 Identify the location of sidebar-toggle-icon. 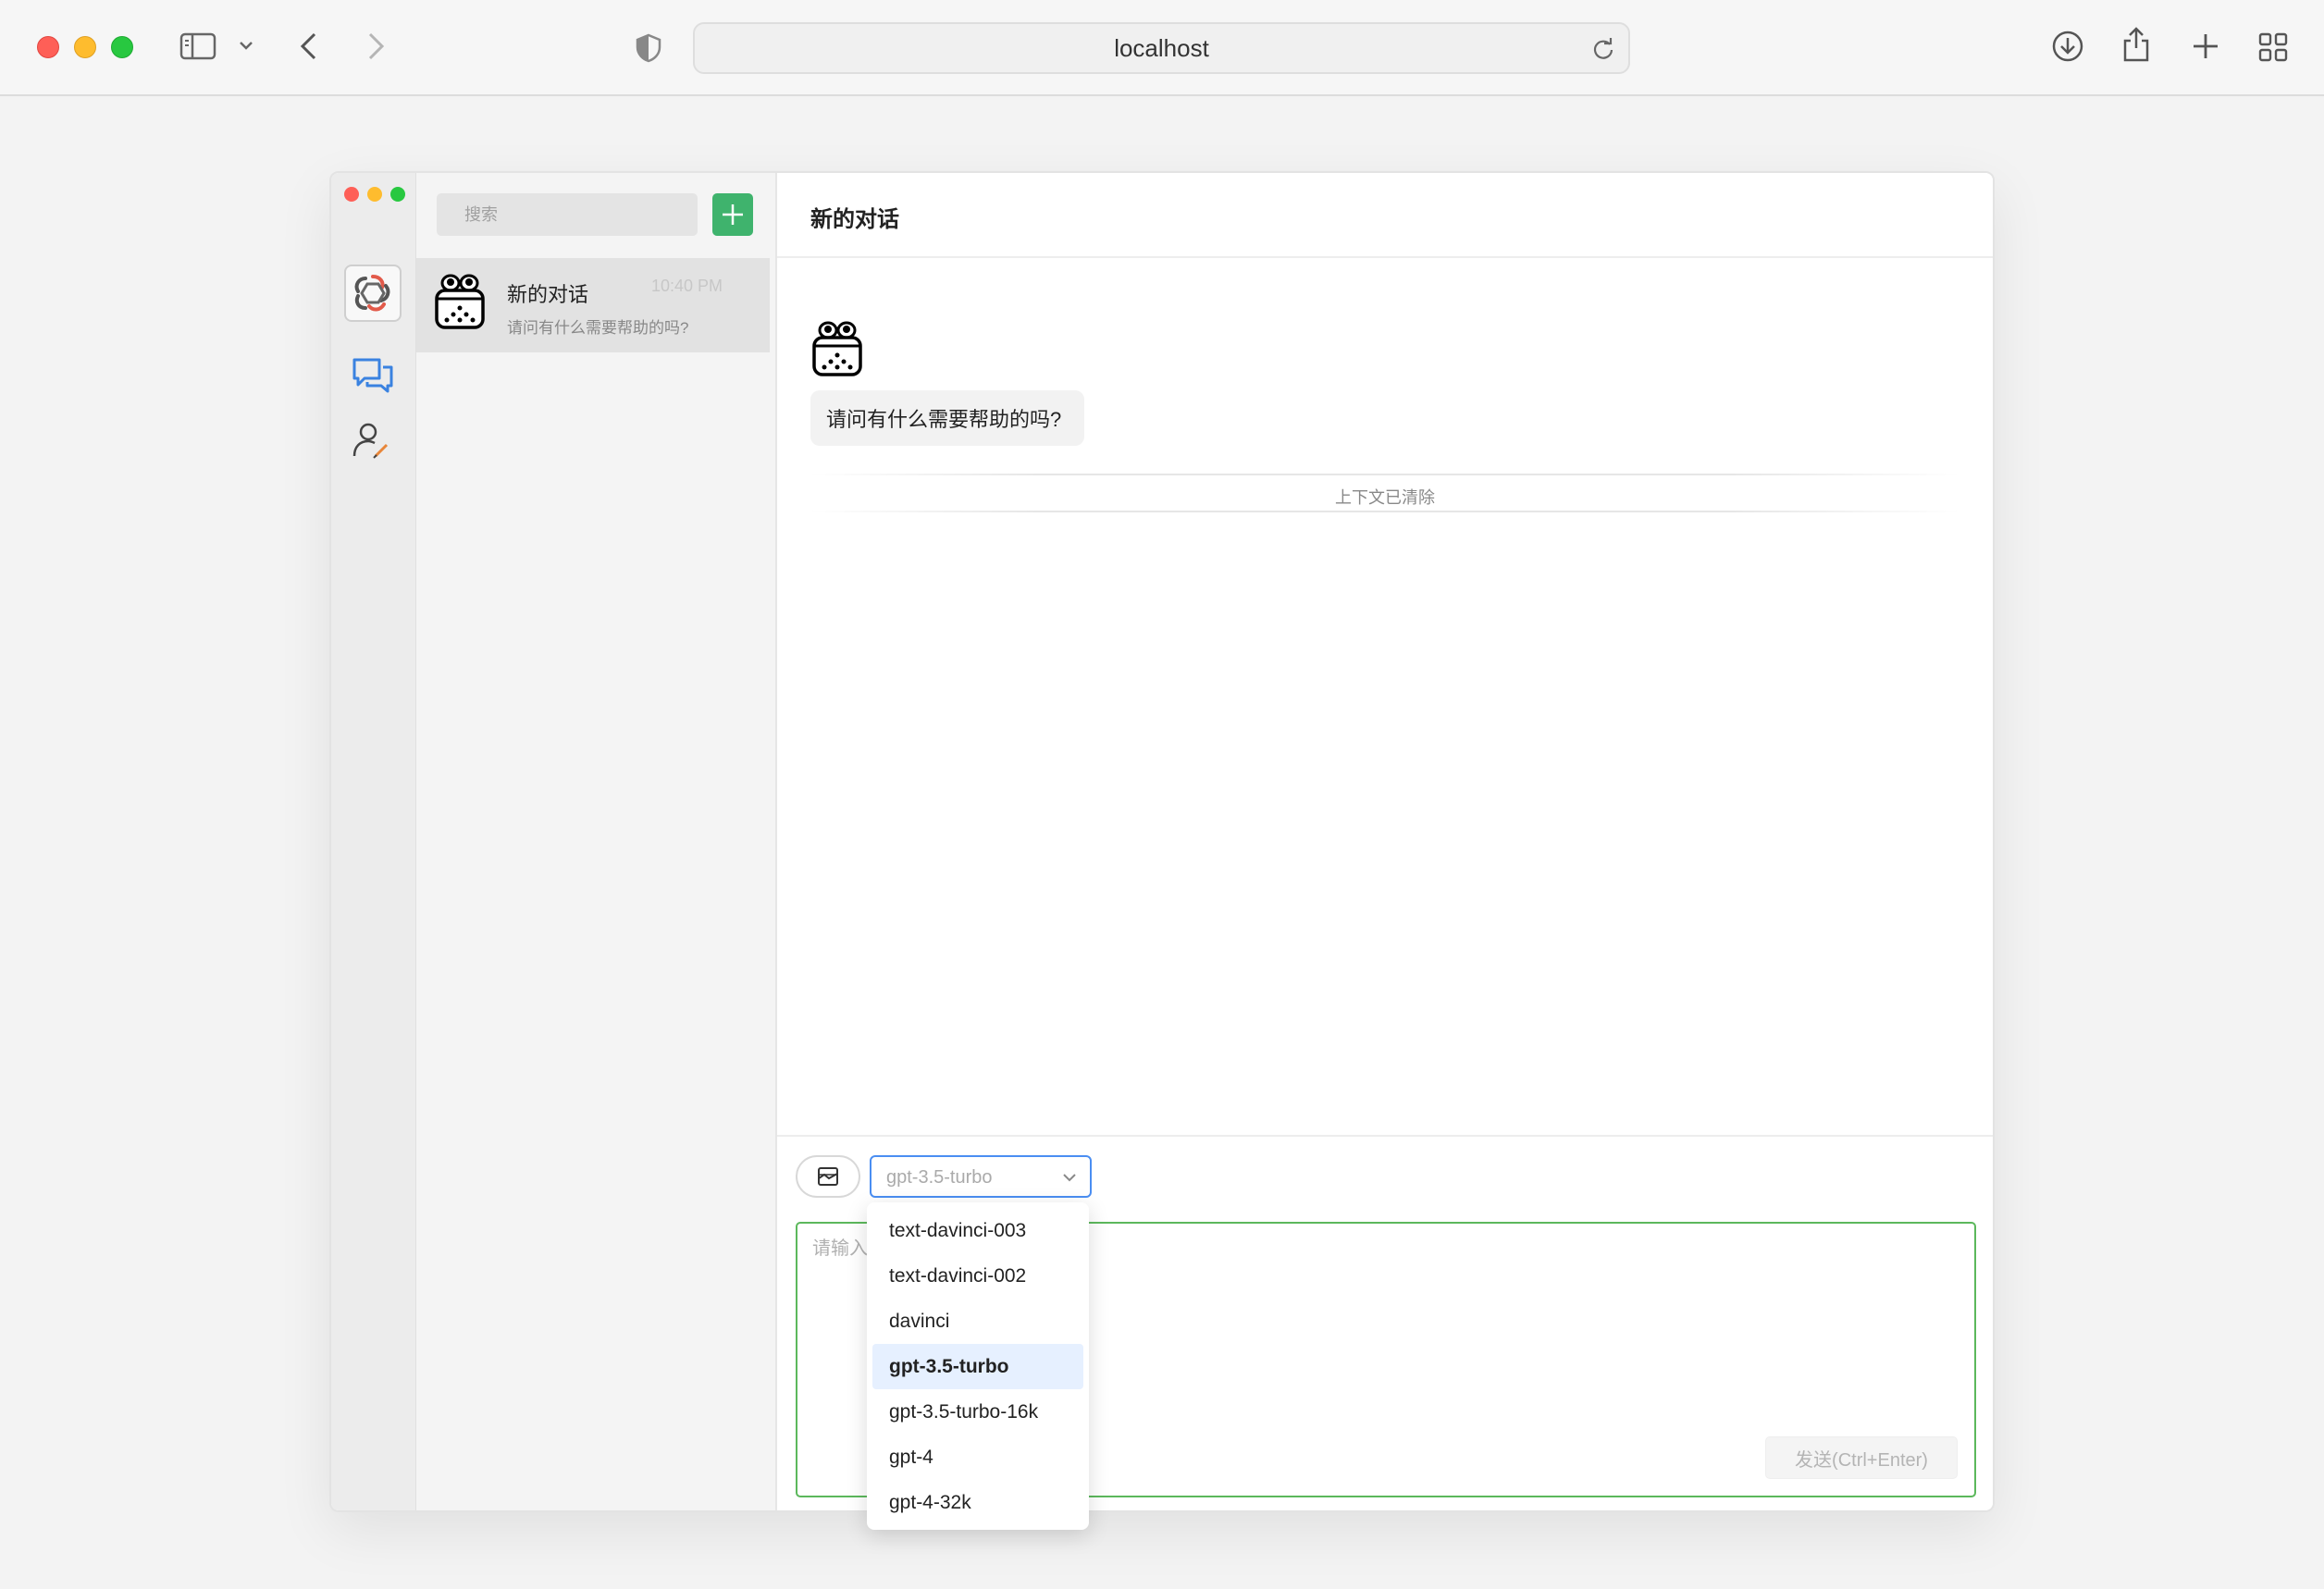
(197, 46).